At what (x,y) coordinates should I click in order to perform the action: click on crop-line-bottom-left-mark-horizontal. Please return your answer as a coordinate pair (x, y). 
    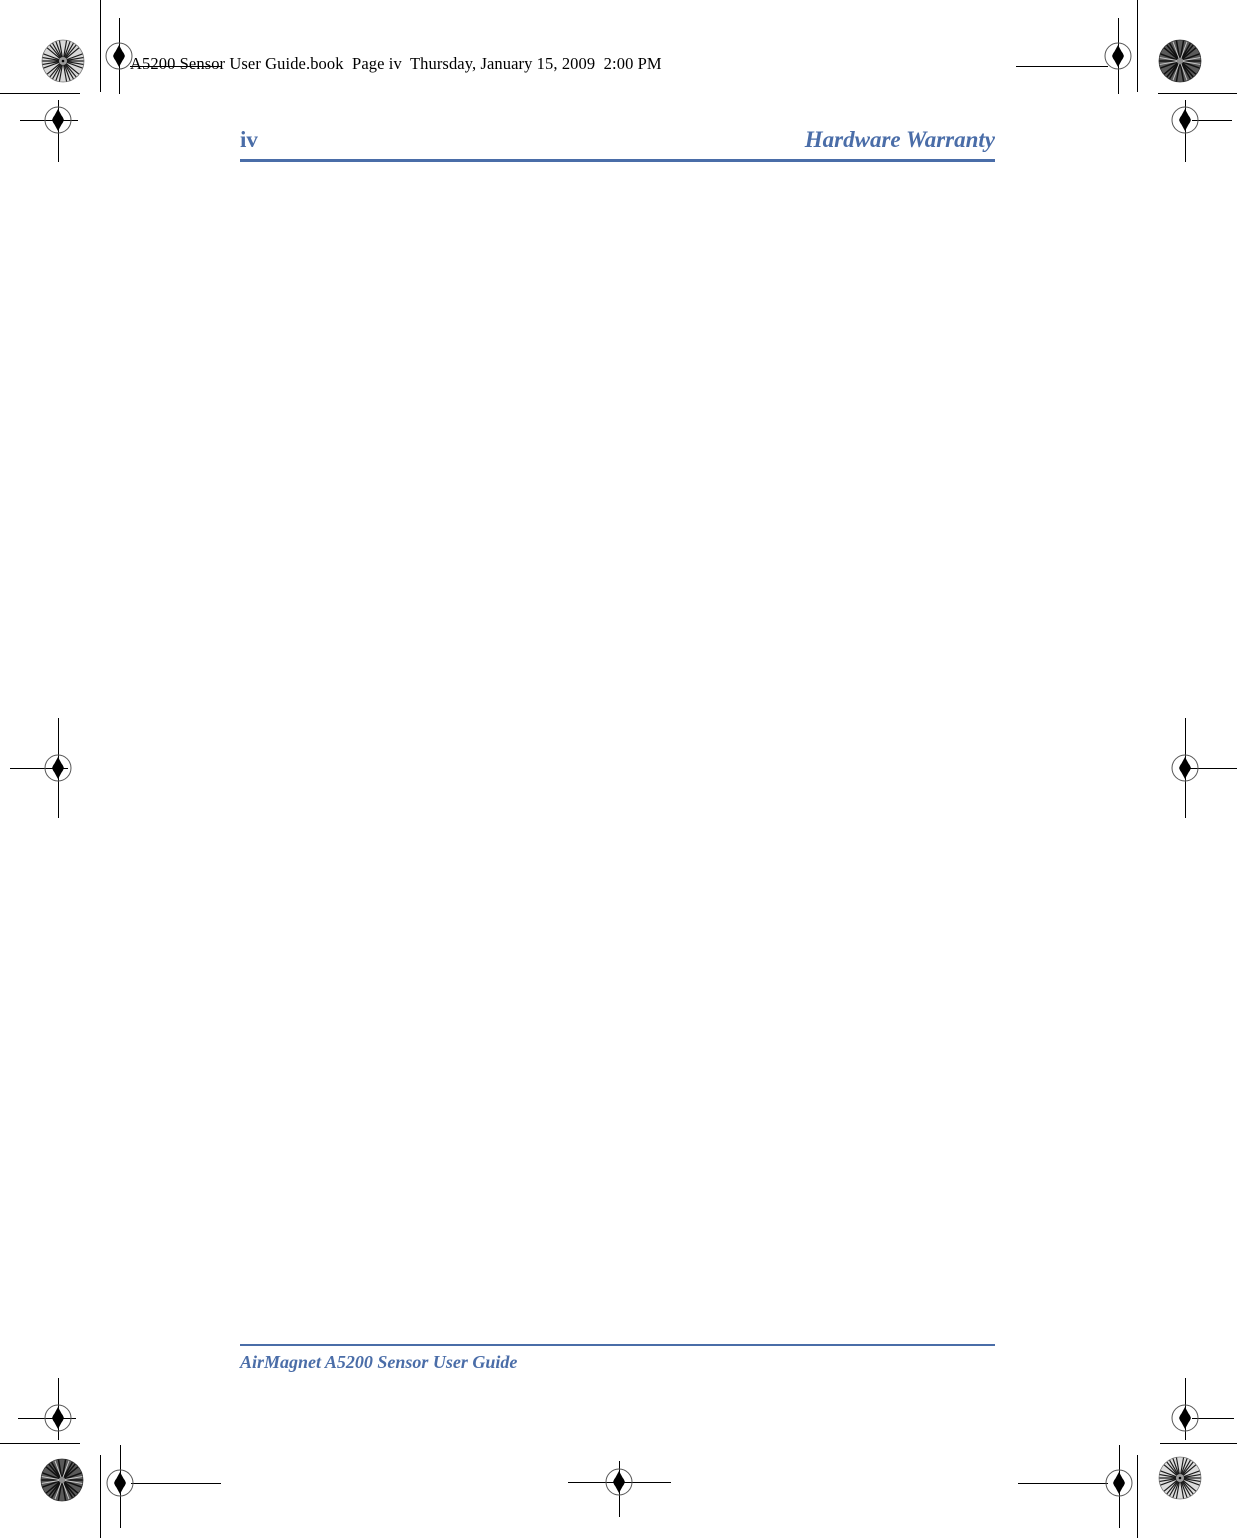
    Looking at the image, I should click on (176, 1483).